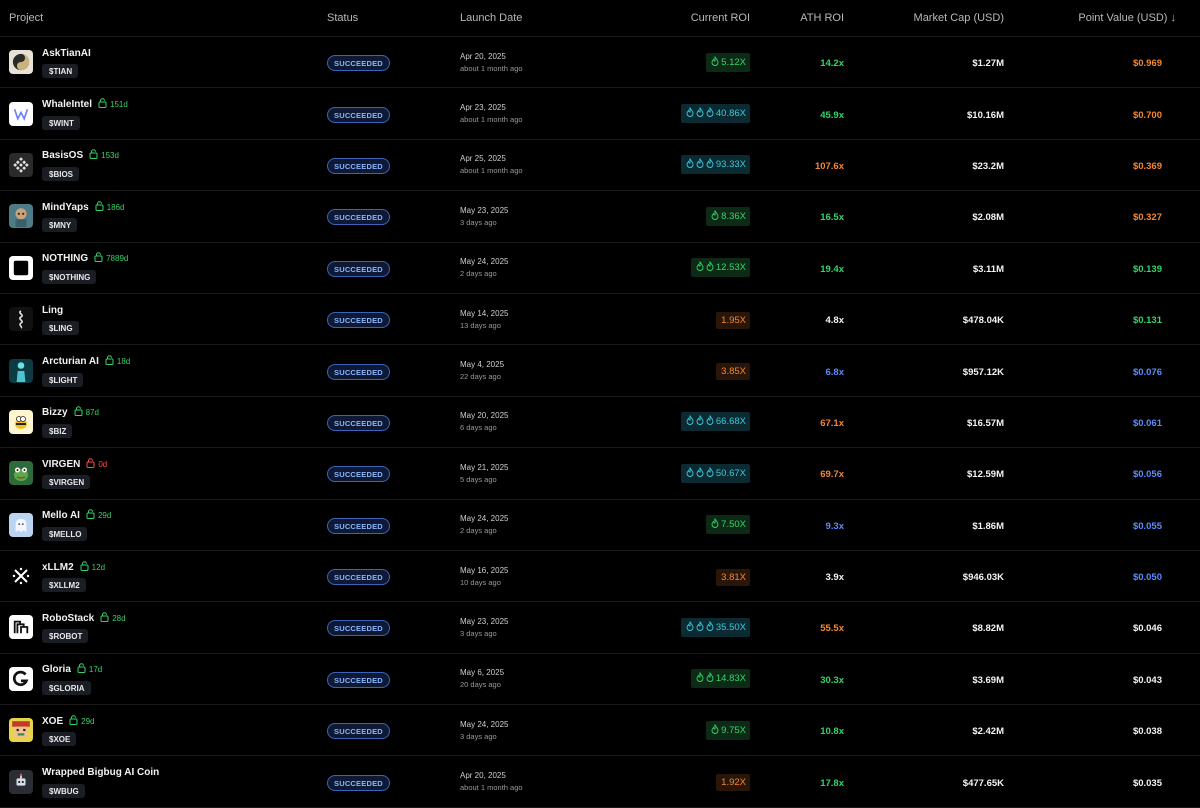 This screenshot has width=1200, height=808. Describe the element at coordinates (160, 165) in the screenshot. I see `project-cell: BasisOS 153d $BIOS` at that location.